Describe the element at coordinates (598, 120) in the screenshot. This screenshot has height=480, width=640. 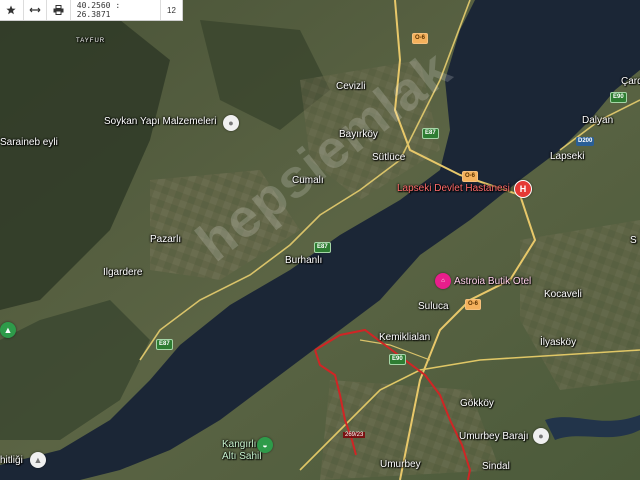
I see `place-label-dalyan: Dalyan` at that location.